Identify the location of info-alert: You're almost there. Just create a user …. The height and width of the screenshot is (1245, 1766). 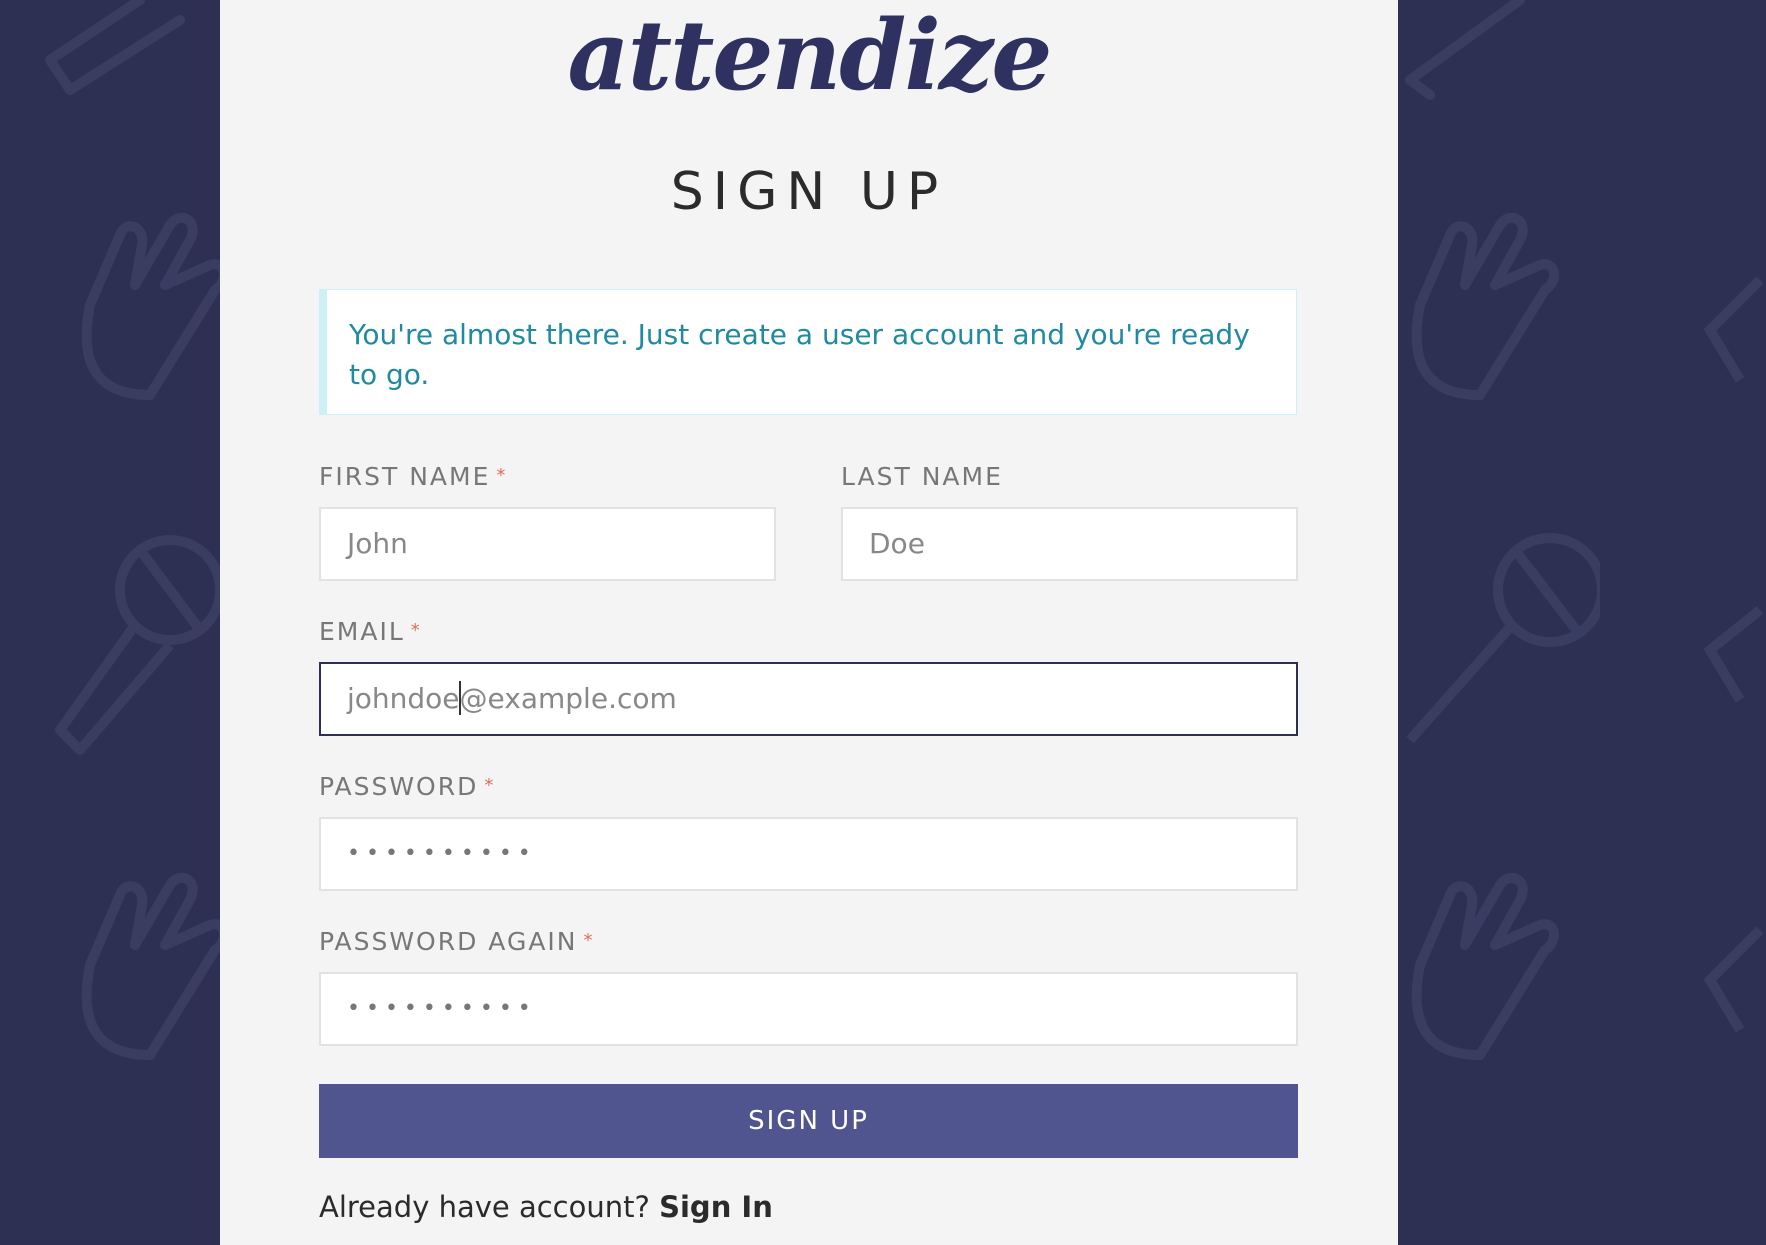
(808, 352).